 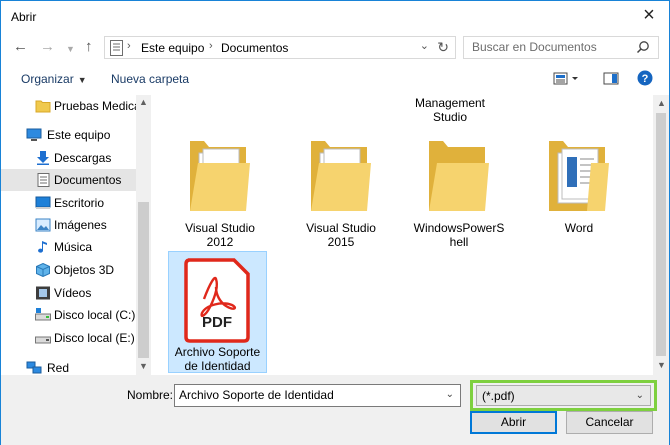 What do you see at coordinates (220, 242) in the screenshot?
I see `folder-label-line: 2012` at bounding box center [220, 242].